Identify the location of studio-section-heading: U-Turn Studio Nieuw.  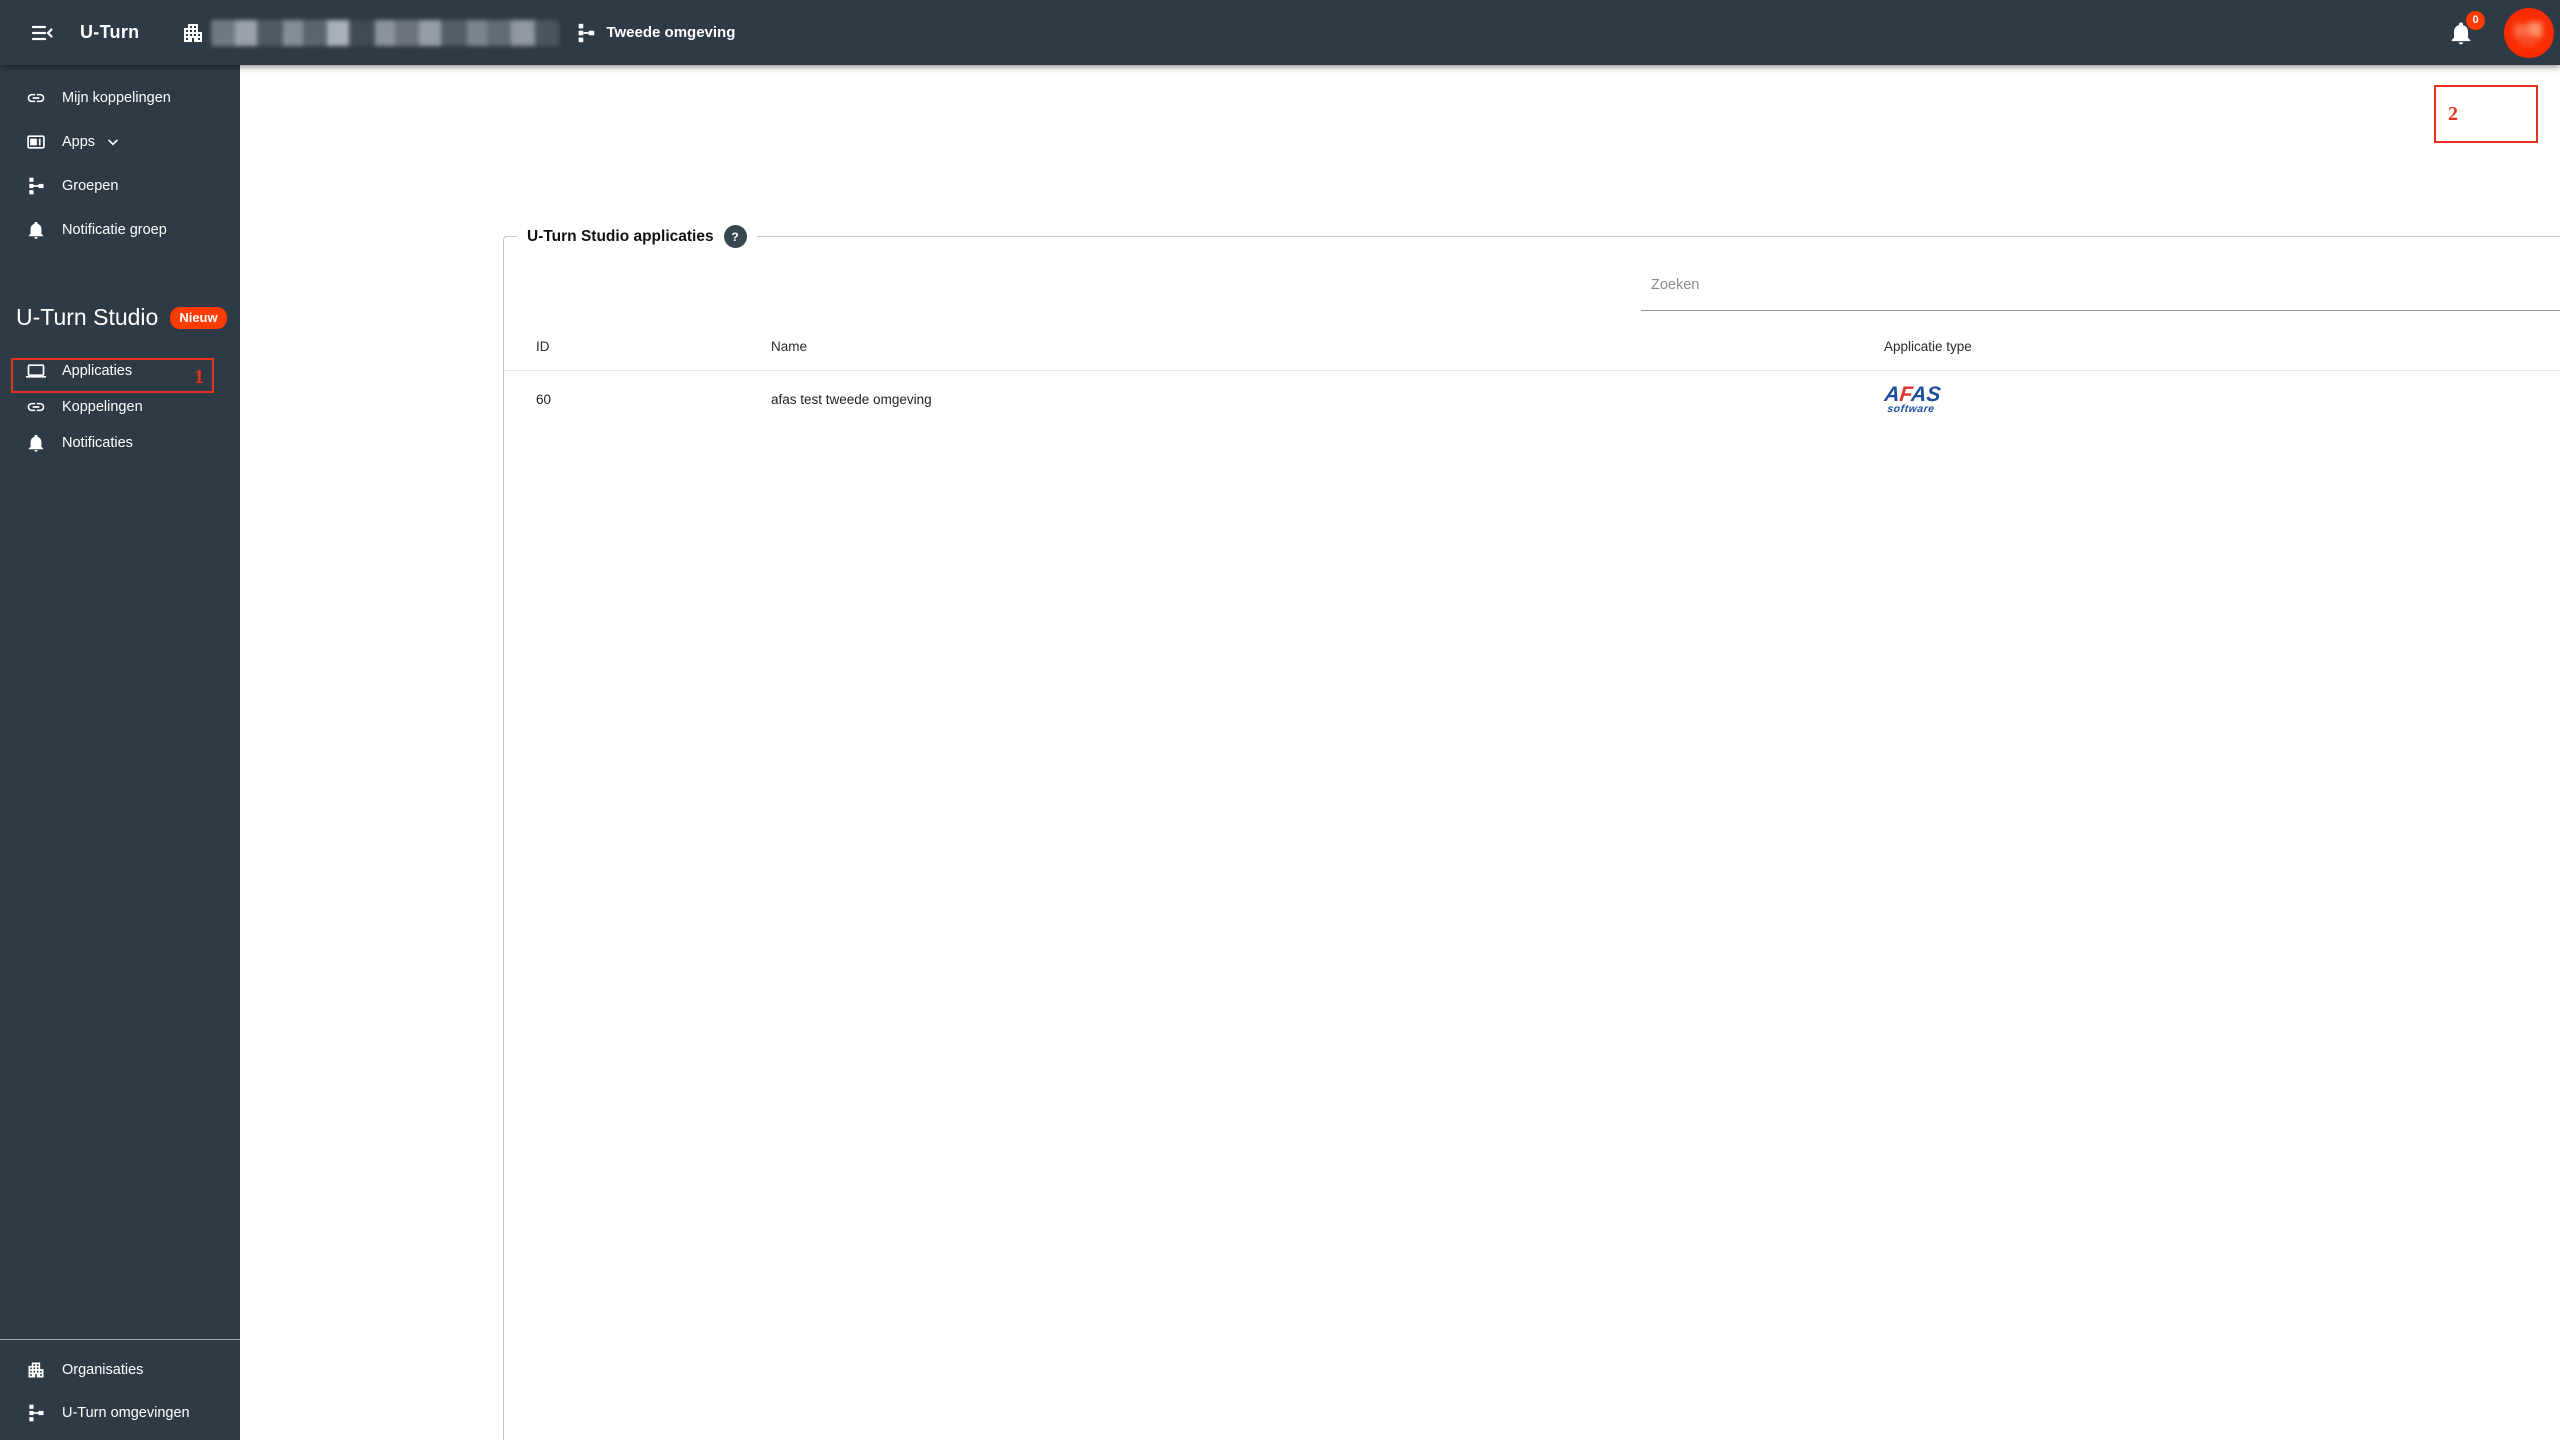
(120, 317).